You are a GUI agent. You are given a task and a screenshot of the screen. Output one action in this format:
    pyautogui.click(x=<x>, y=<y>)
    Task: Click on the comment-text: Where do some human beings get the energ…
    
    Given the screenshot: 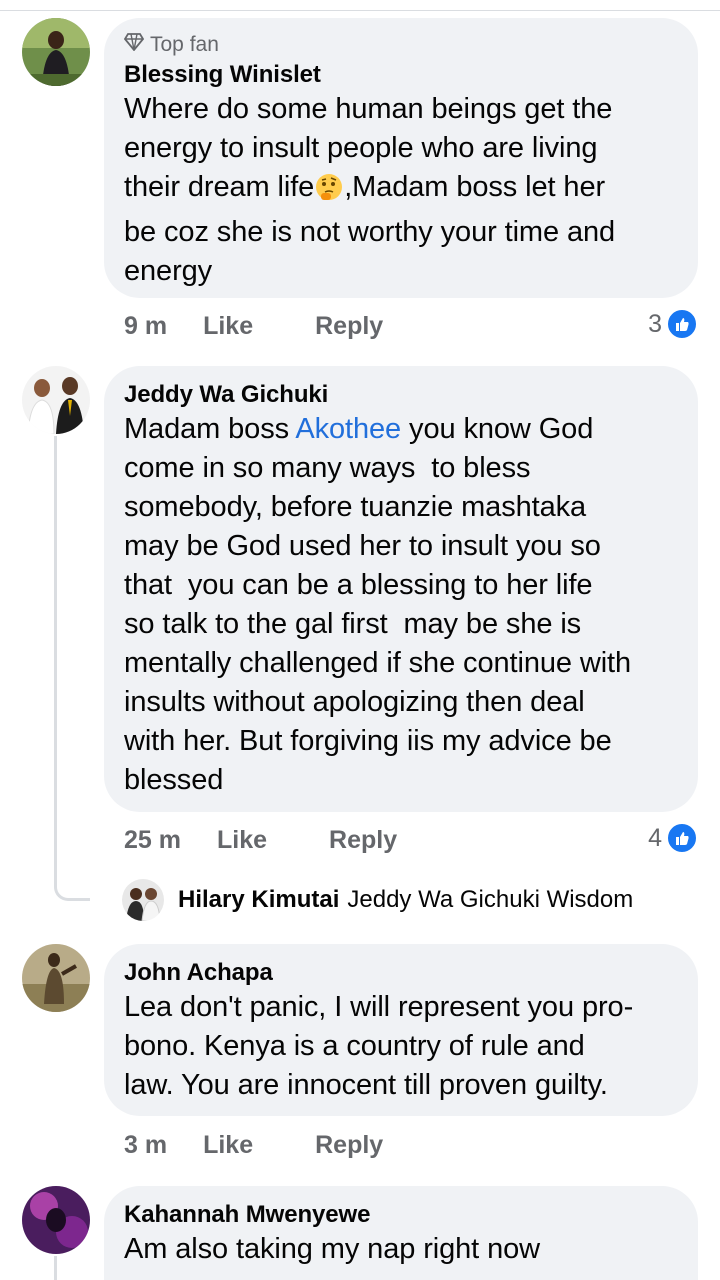 What is the action you would take?
    pyautogui.click(x=370, y=190)
    